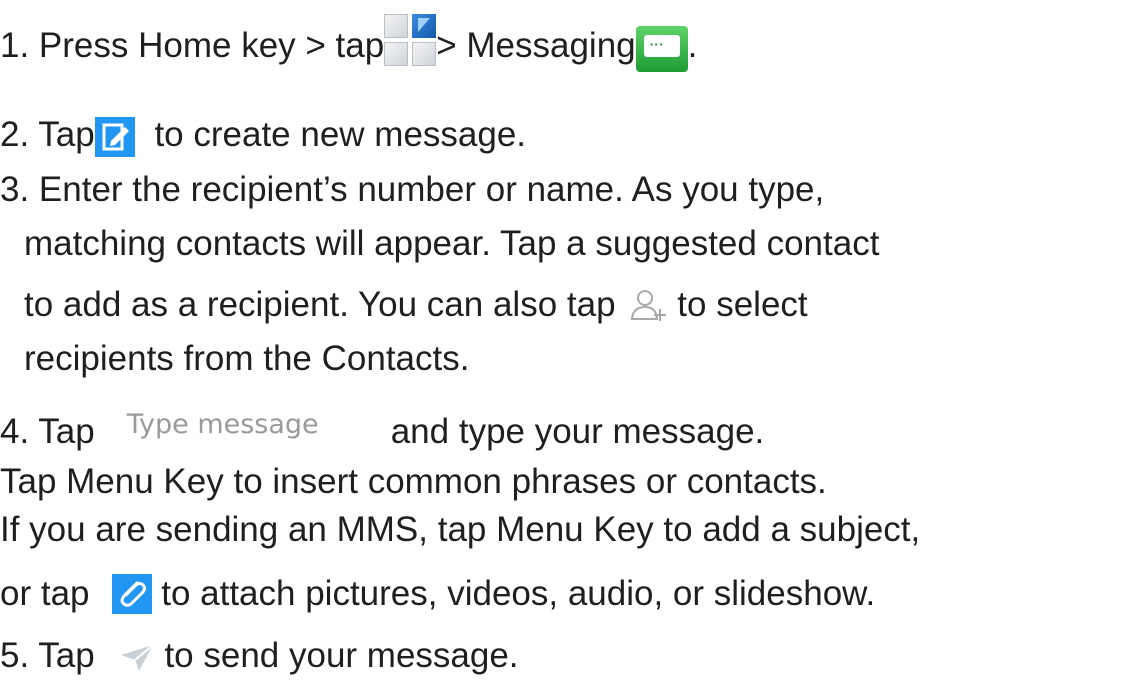  Describe the element at coordinates (131, 594) in the screenshot. I see `attach-icon` at that location.